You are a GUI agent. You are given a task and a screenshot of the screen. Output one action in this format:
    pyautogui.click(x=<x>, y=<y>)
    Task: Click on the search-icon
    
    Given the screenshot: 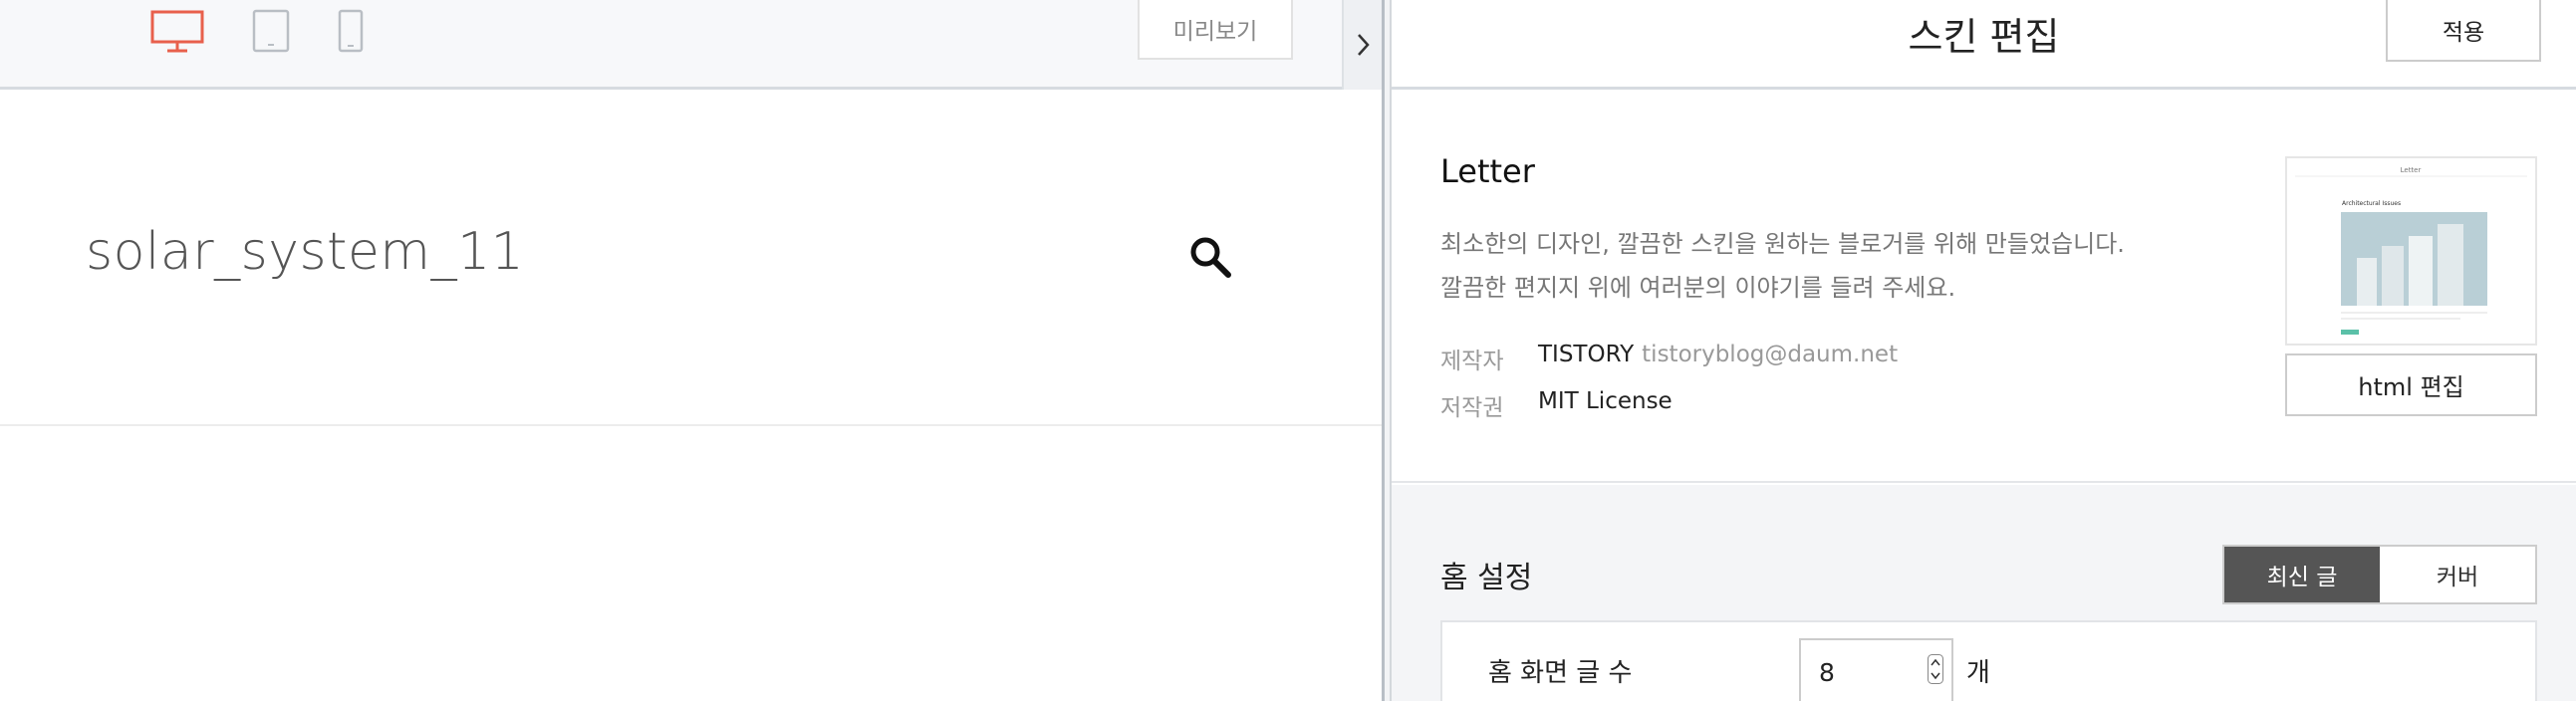 What is the action you would take?
    pyautogui.click(x=1210, y=257)
    